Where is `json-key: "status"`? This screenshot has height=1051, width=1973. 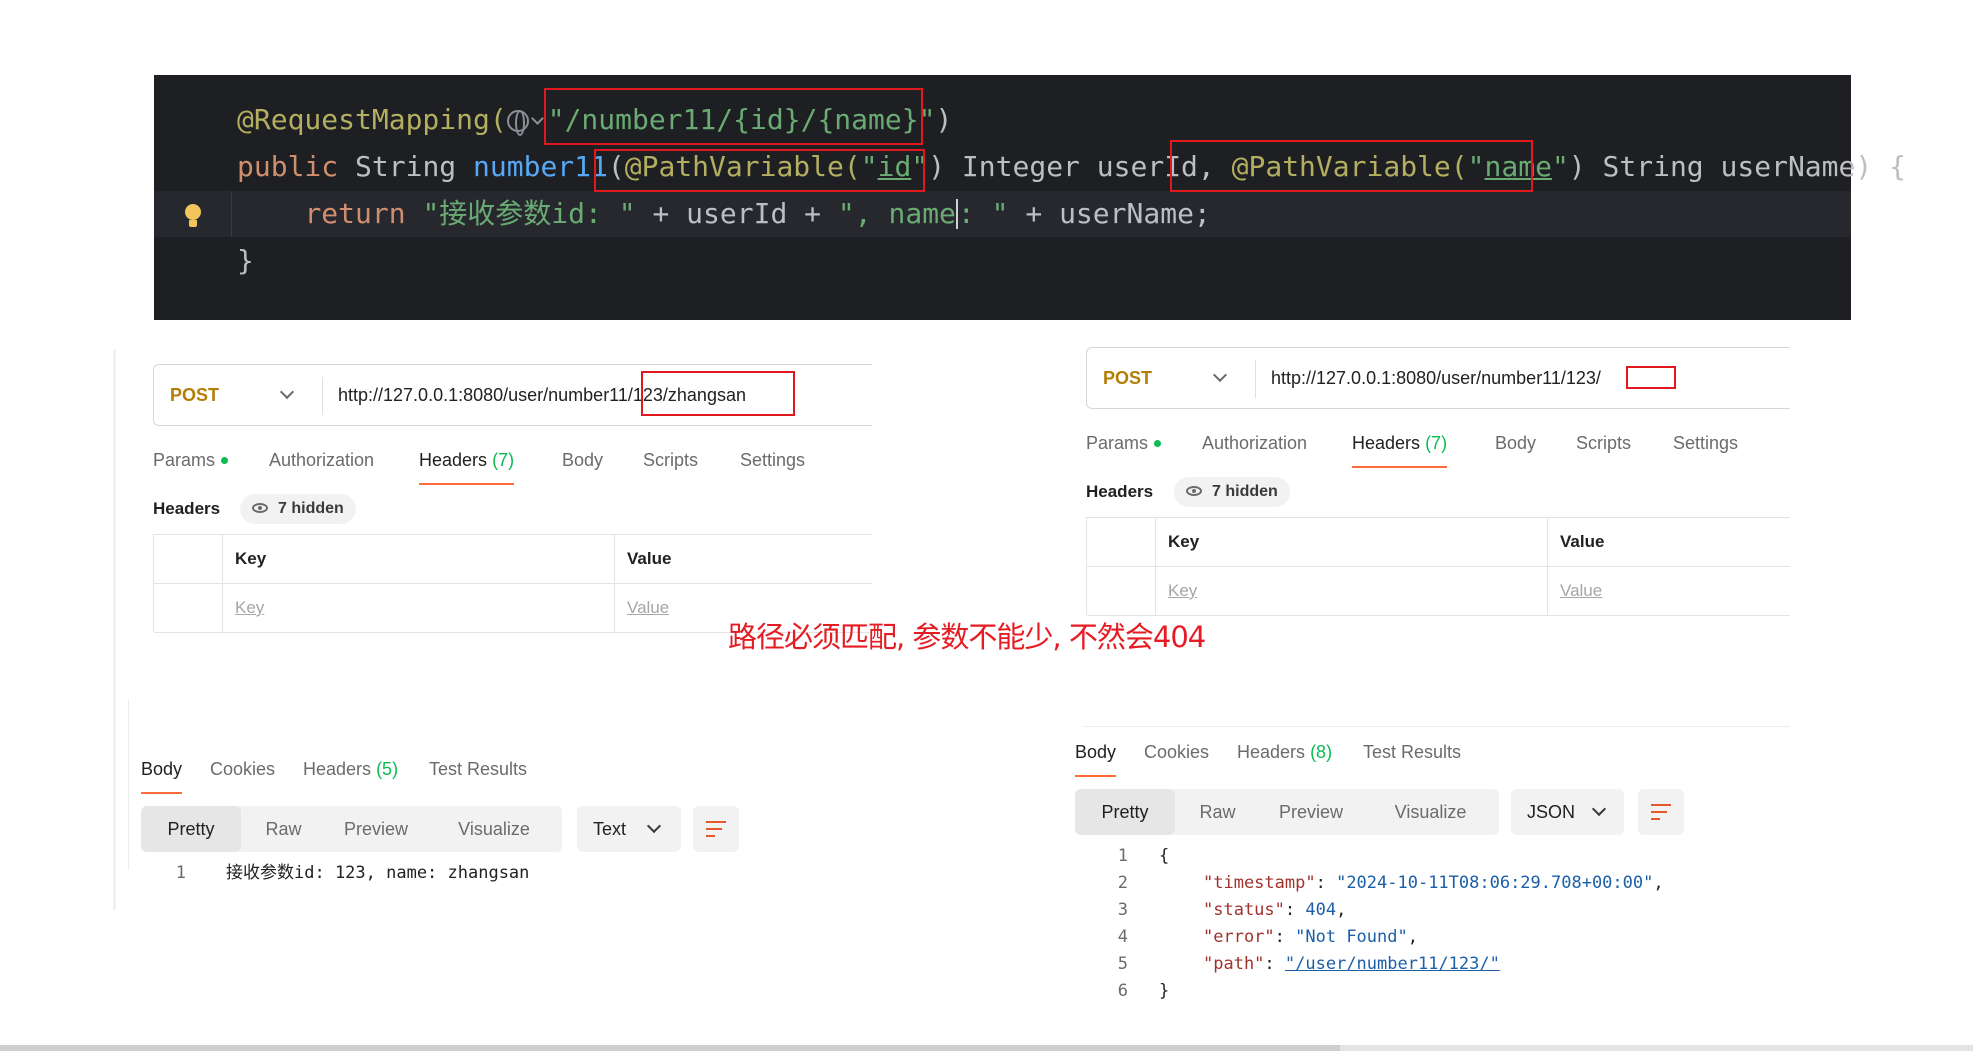
json-key: "status" is located at coordinates (1244, 910).